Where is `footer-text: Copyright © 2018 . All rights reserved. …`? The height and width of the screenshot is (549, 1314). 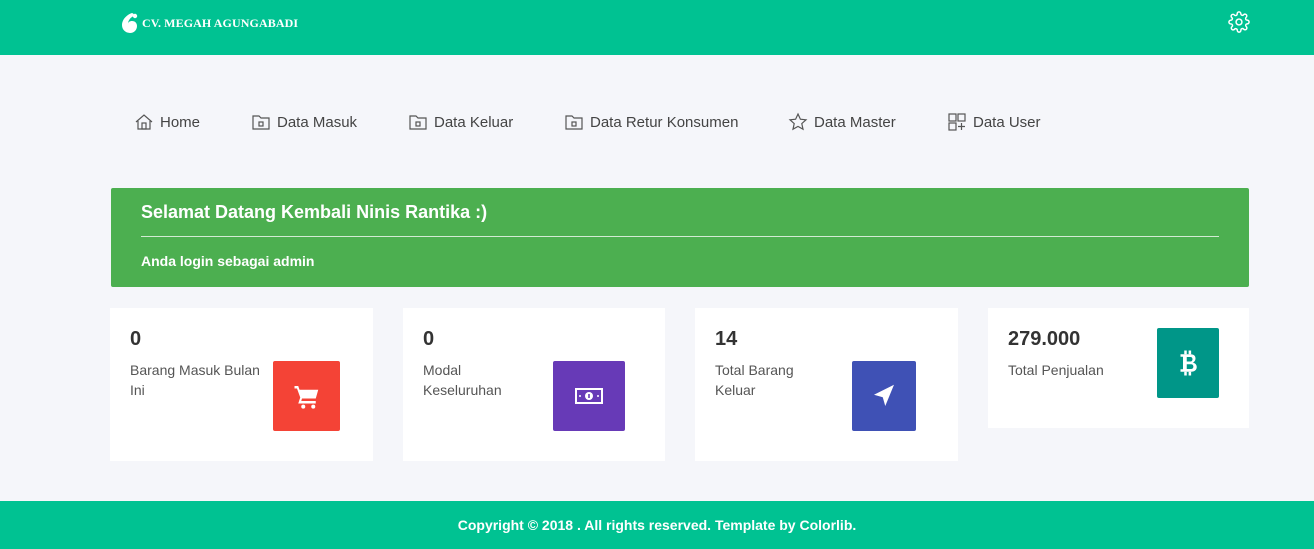
footer-text: Copyright © 2018 . All rights reserved. … is located at coordinates (657, 525).